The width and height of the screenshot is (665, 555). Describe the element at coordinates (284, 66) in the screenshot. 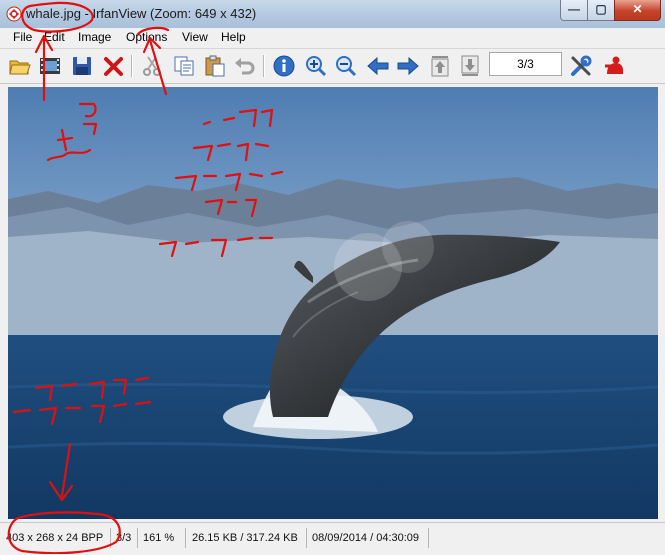

I see `info-icon` at that location.